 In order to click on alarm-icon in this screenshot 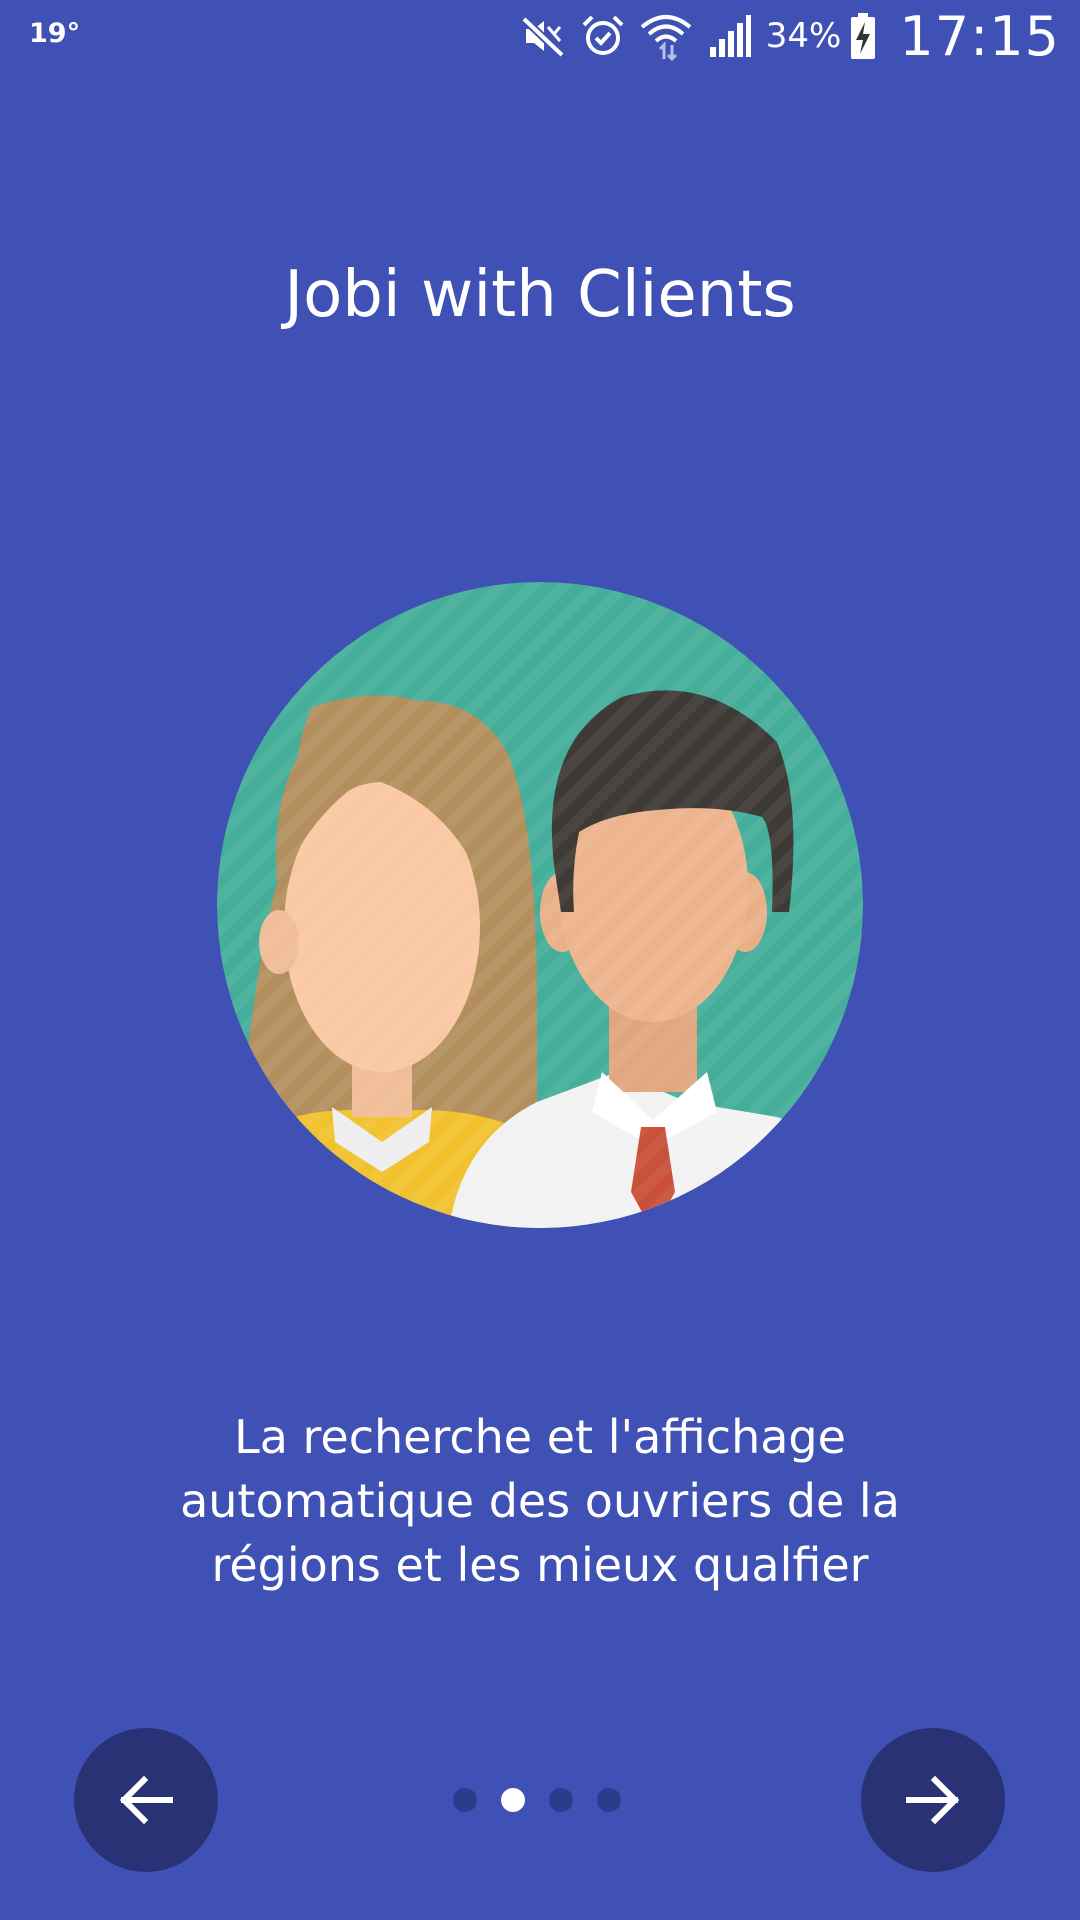, I will do `click(603, 36)`.